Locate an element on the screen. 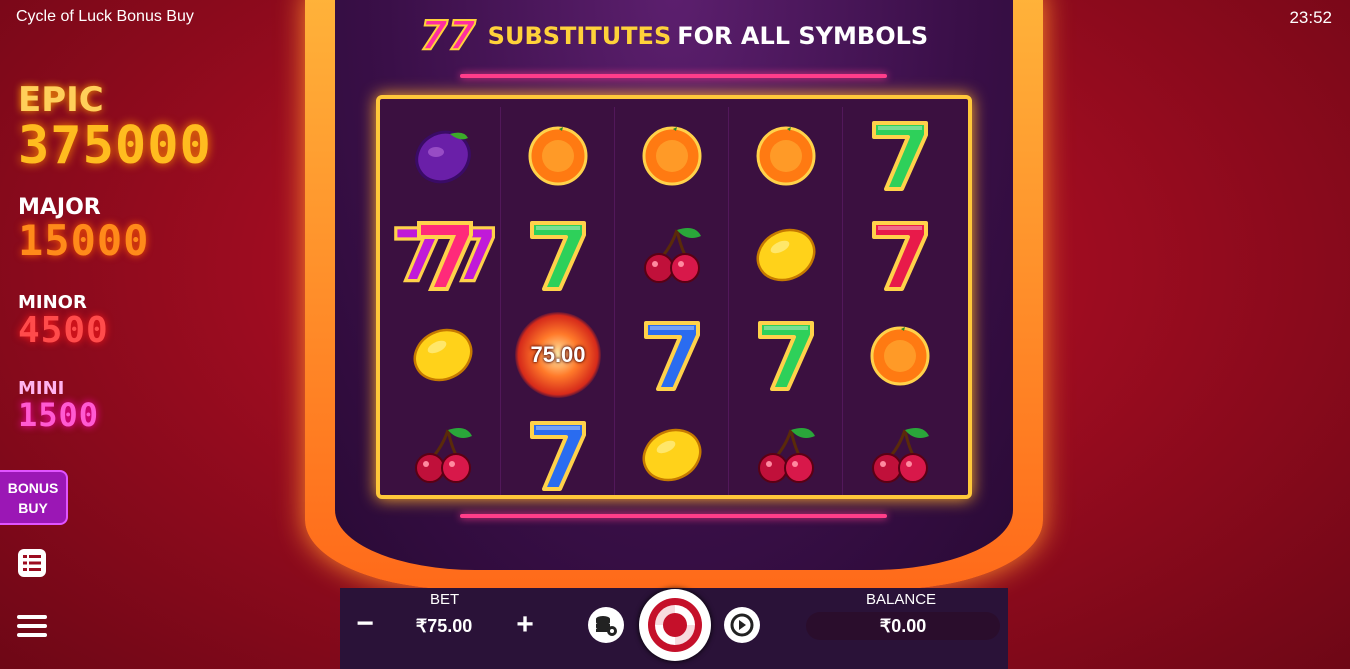  wild-banner: 77 SUBSTITUTES FOR ALL SYMBOLS is located at coordinates (674, 36).